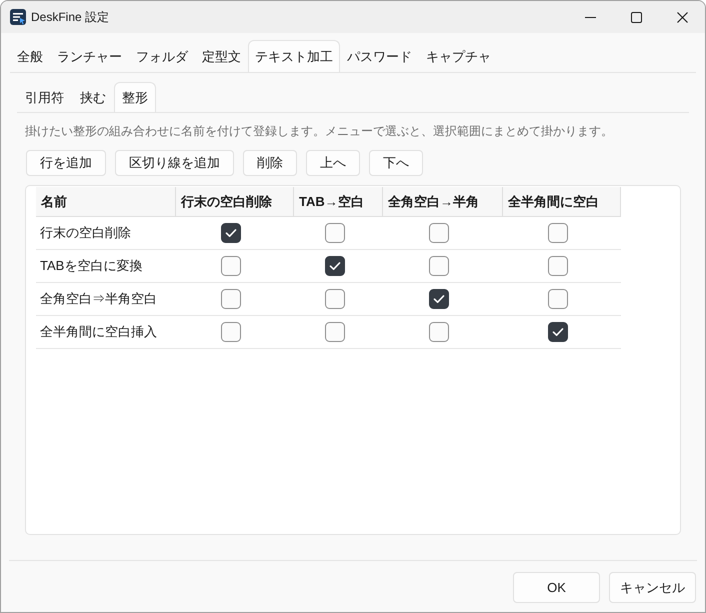  I want to click on column-header: 名前, so click(106, 202).